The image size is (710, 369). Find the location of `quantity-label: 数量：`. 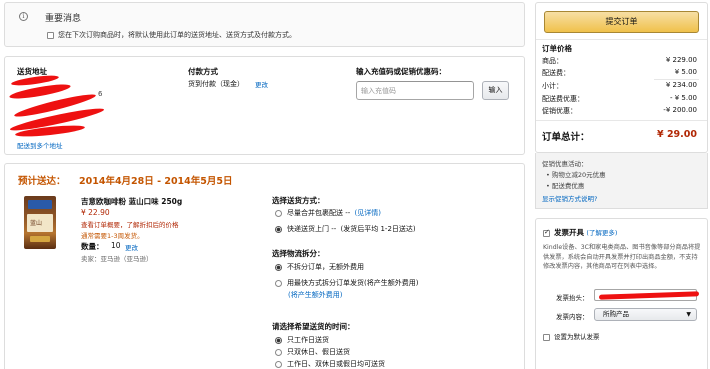

quantity-label: 数量： is located at coordinates (92, 246).